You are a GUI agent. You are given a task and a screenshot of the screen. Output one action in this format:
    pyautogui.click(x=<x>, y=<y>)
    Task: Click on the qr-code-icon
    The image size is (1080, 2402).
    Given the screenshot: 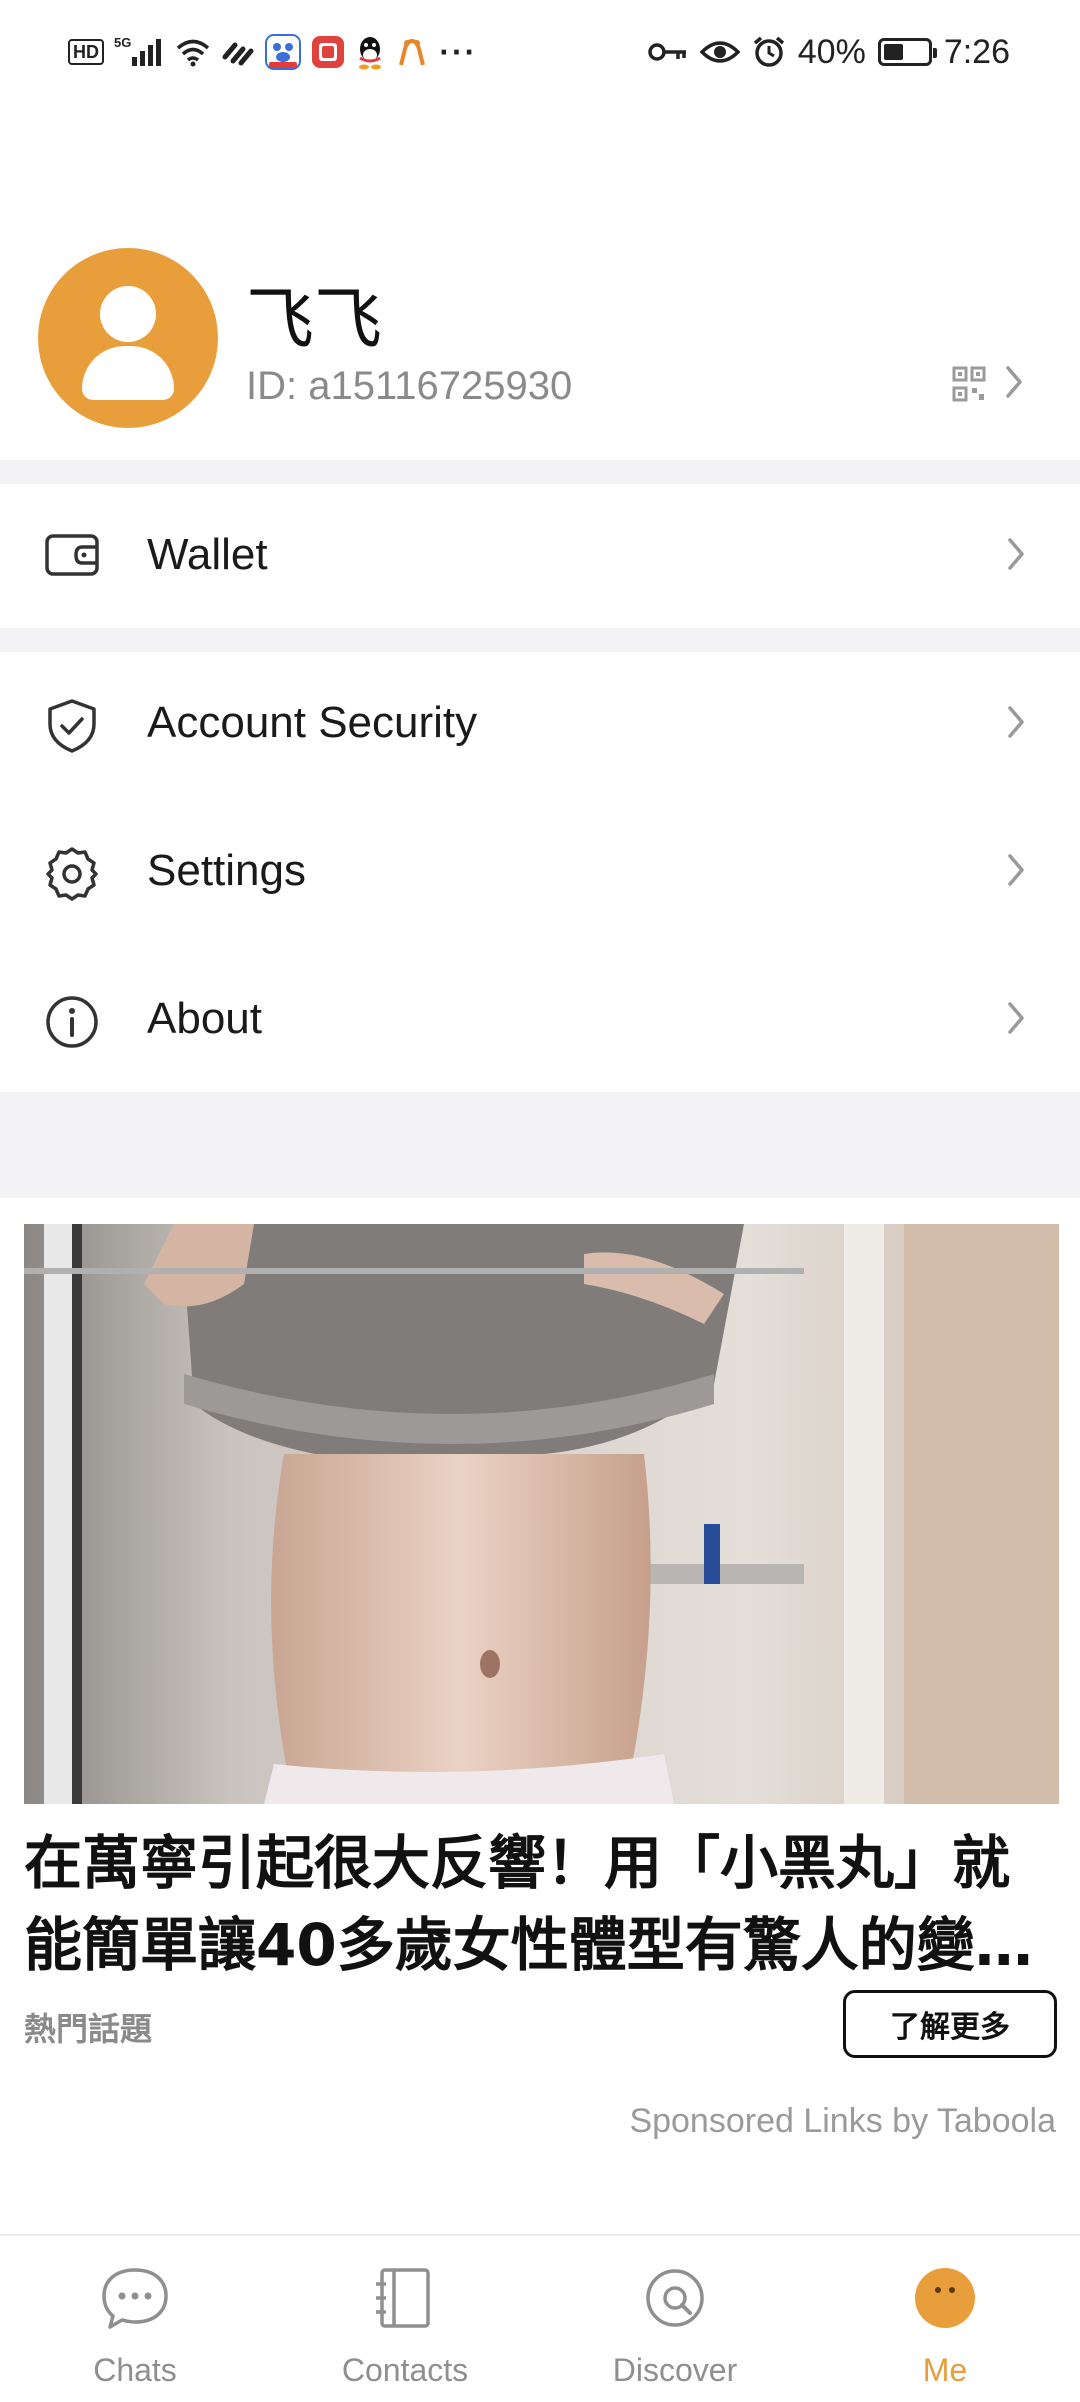 What is the action you would take?
    pyautogui.click(x=969, y=386)
    